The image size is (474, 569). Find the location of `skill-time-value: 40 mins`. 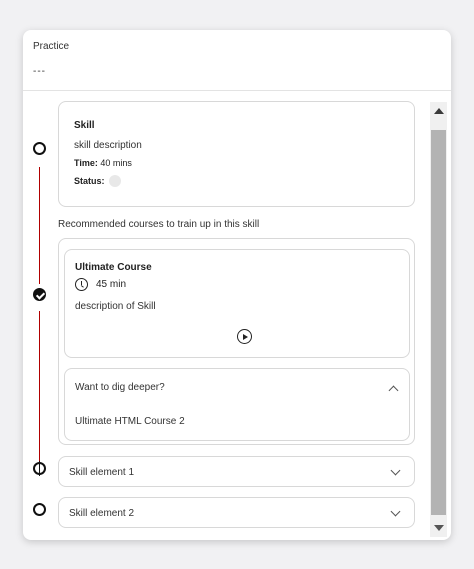

skill-time-value: 40 mins is located at coordinates (116, 163).